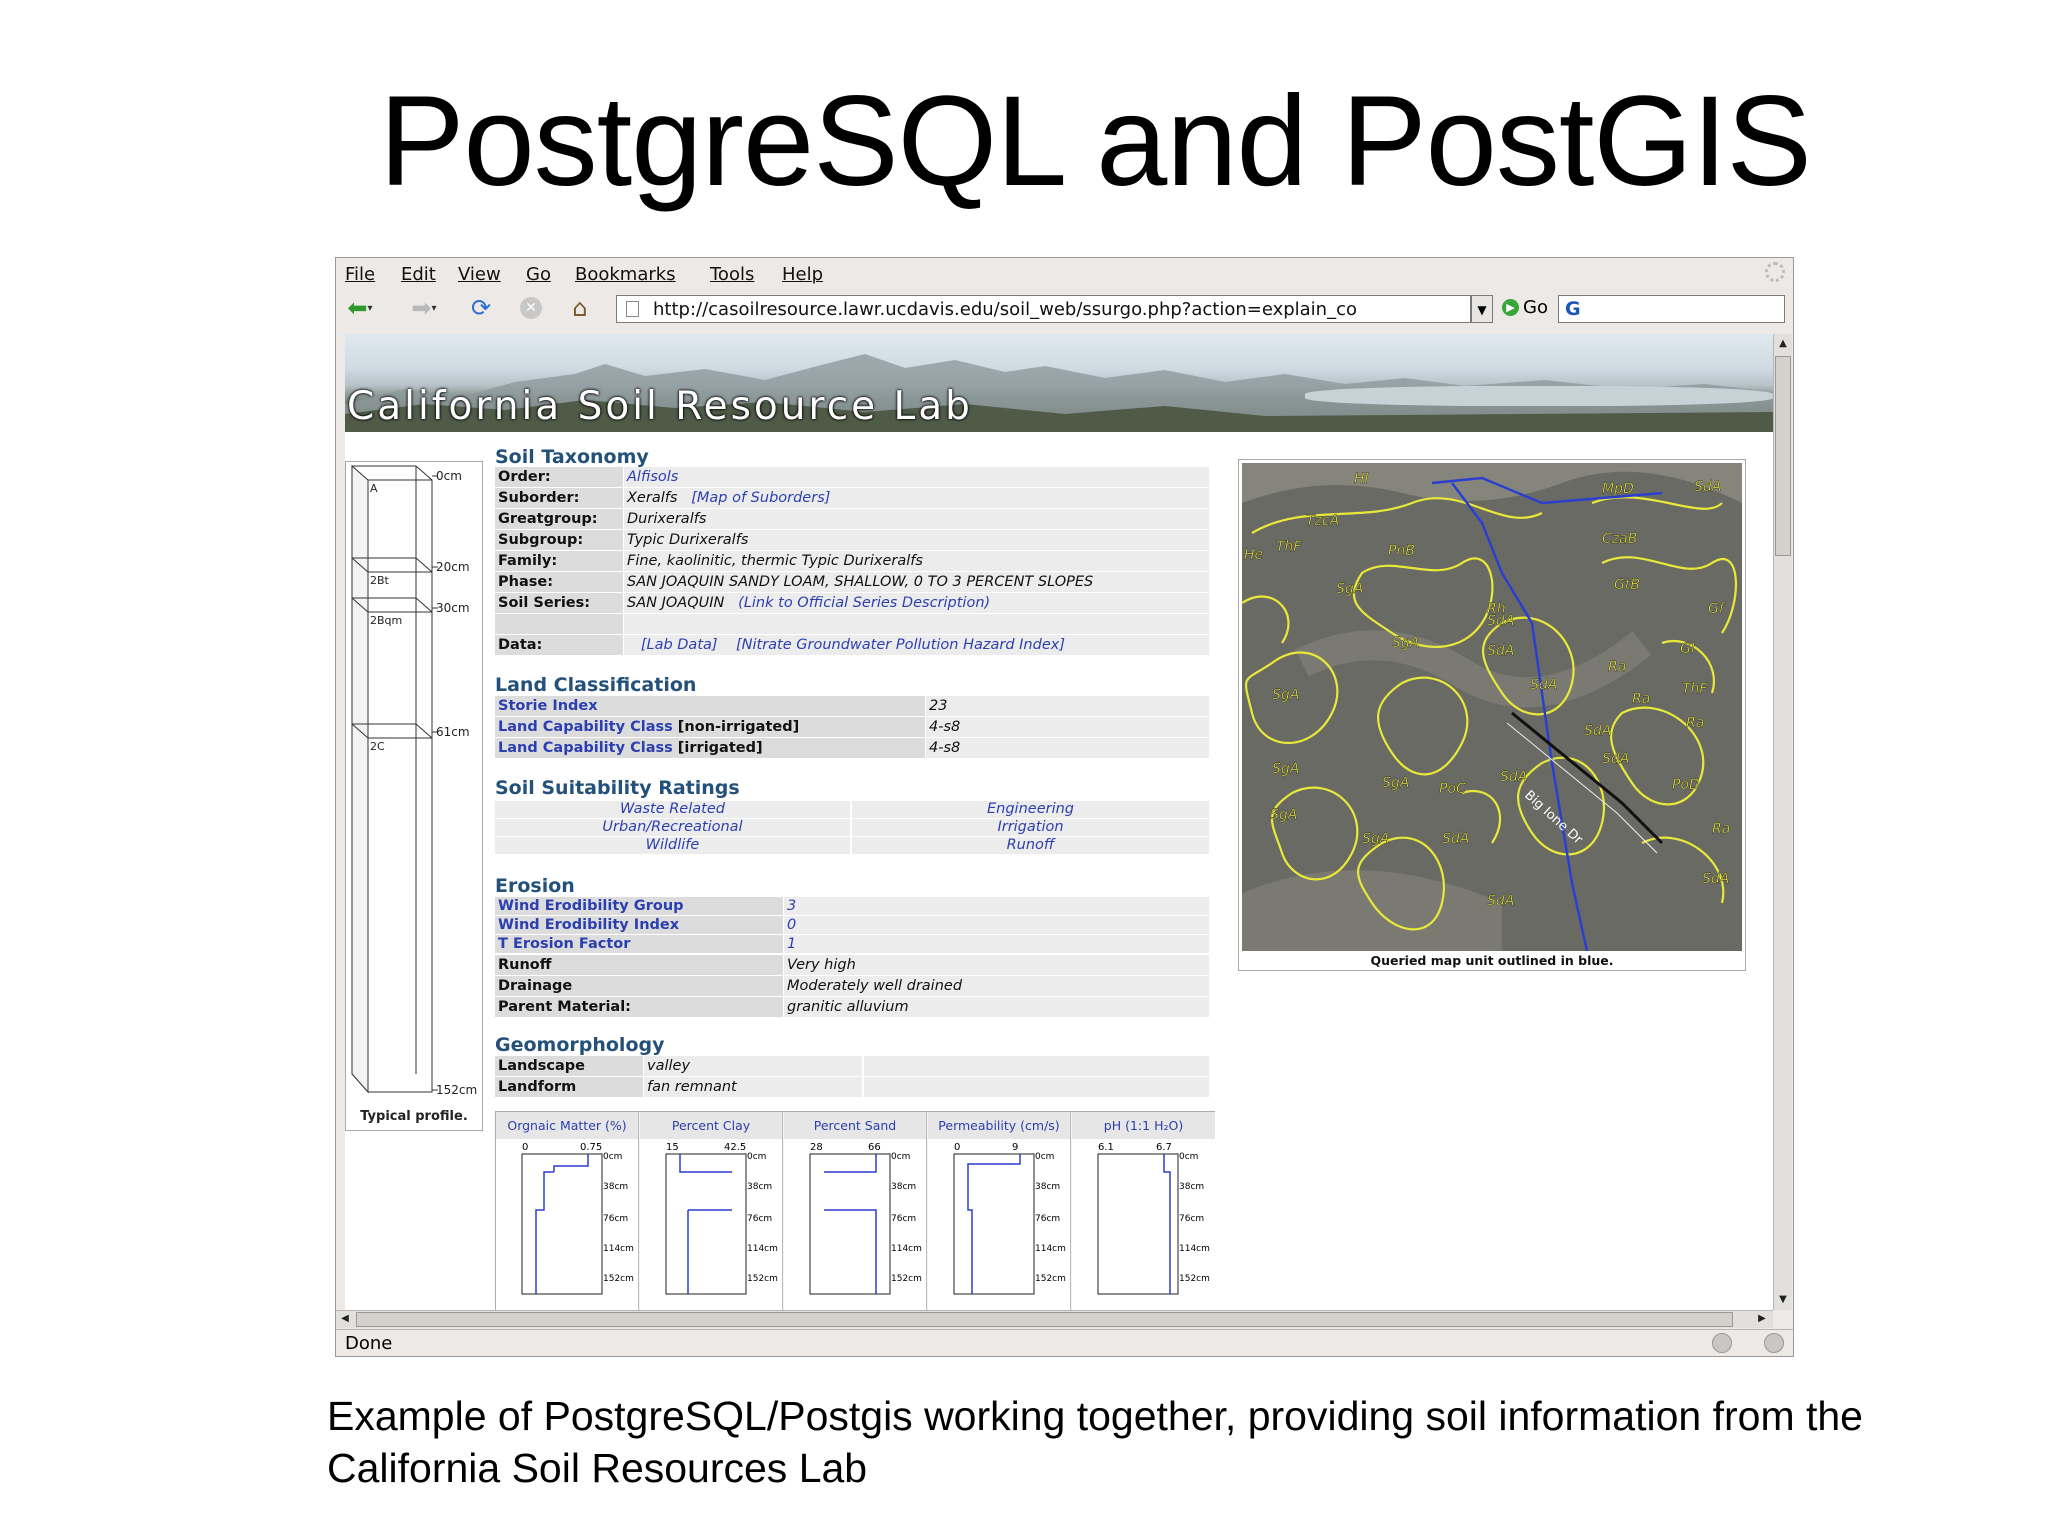 The image size is (2048, 1535). What do you see at coordinates (481, 308) in the screenshot?
I see `reload-button: ⟳` at bounding box center [481, 308].